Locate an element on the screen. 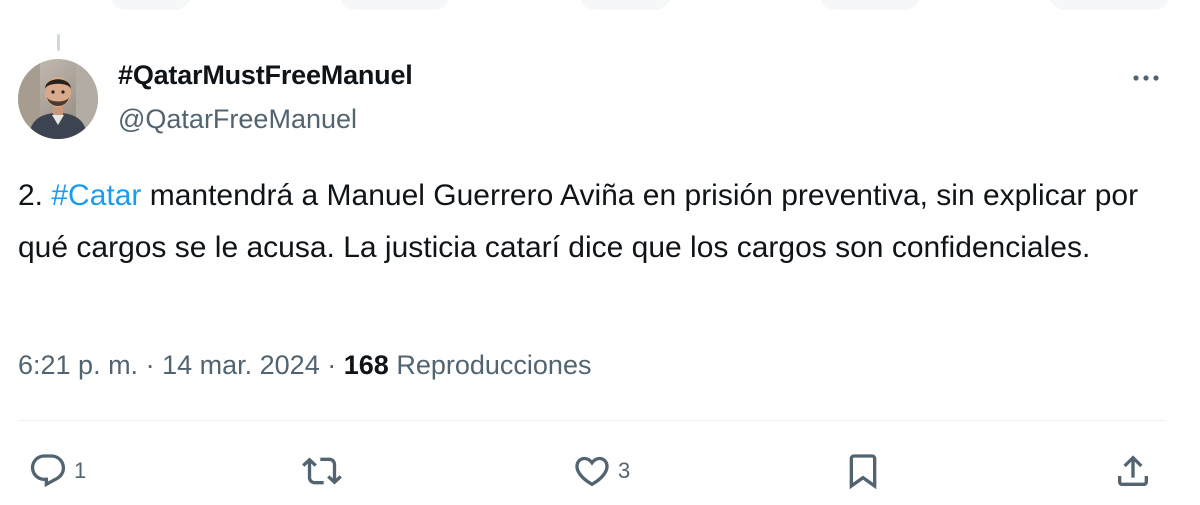  previous-tweet-actions-fade is located at coordinates (600, 11).